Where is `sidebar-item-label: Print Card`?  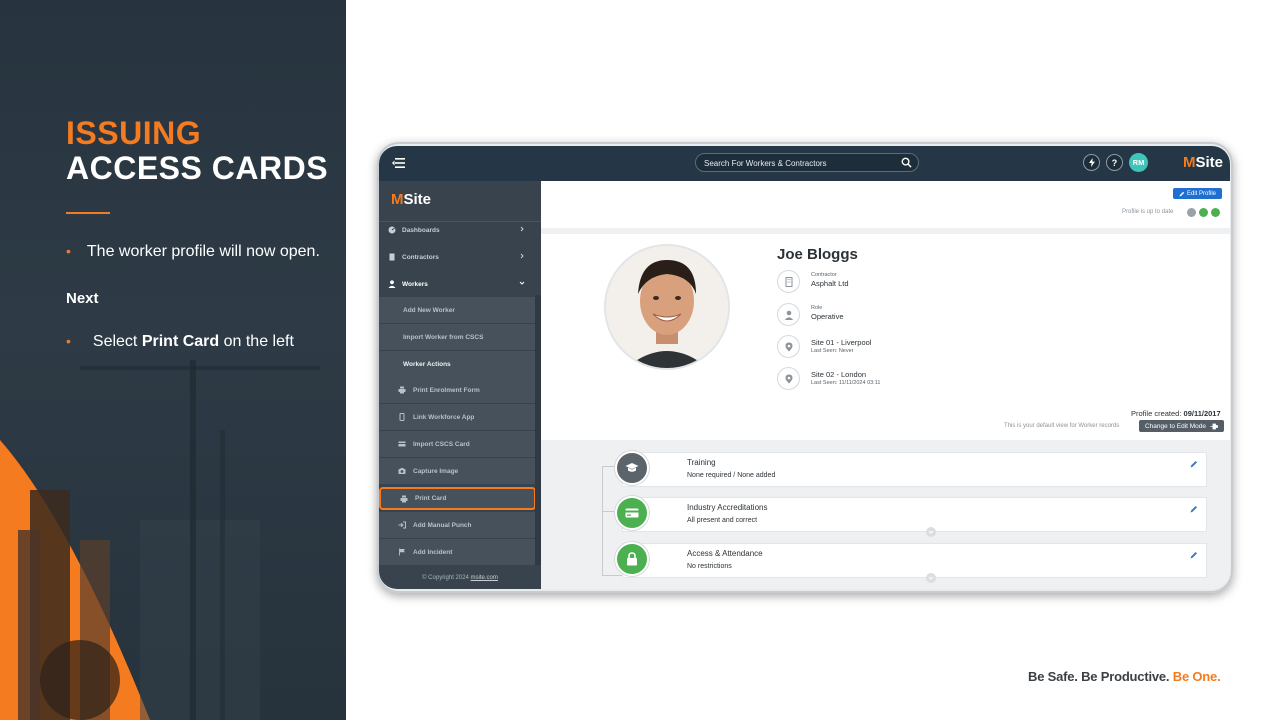 sidebar-item-label: Print Card is located at coordinates (431, 498).